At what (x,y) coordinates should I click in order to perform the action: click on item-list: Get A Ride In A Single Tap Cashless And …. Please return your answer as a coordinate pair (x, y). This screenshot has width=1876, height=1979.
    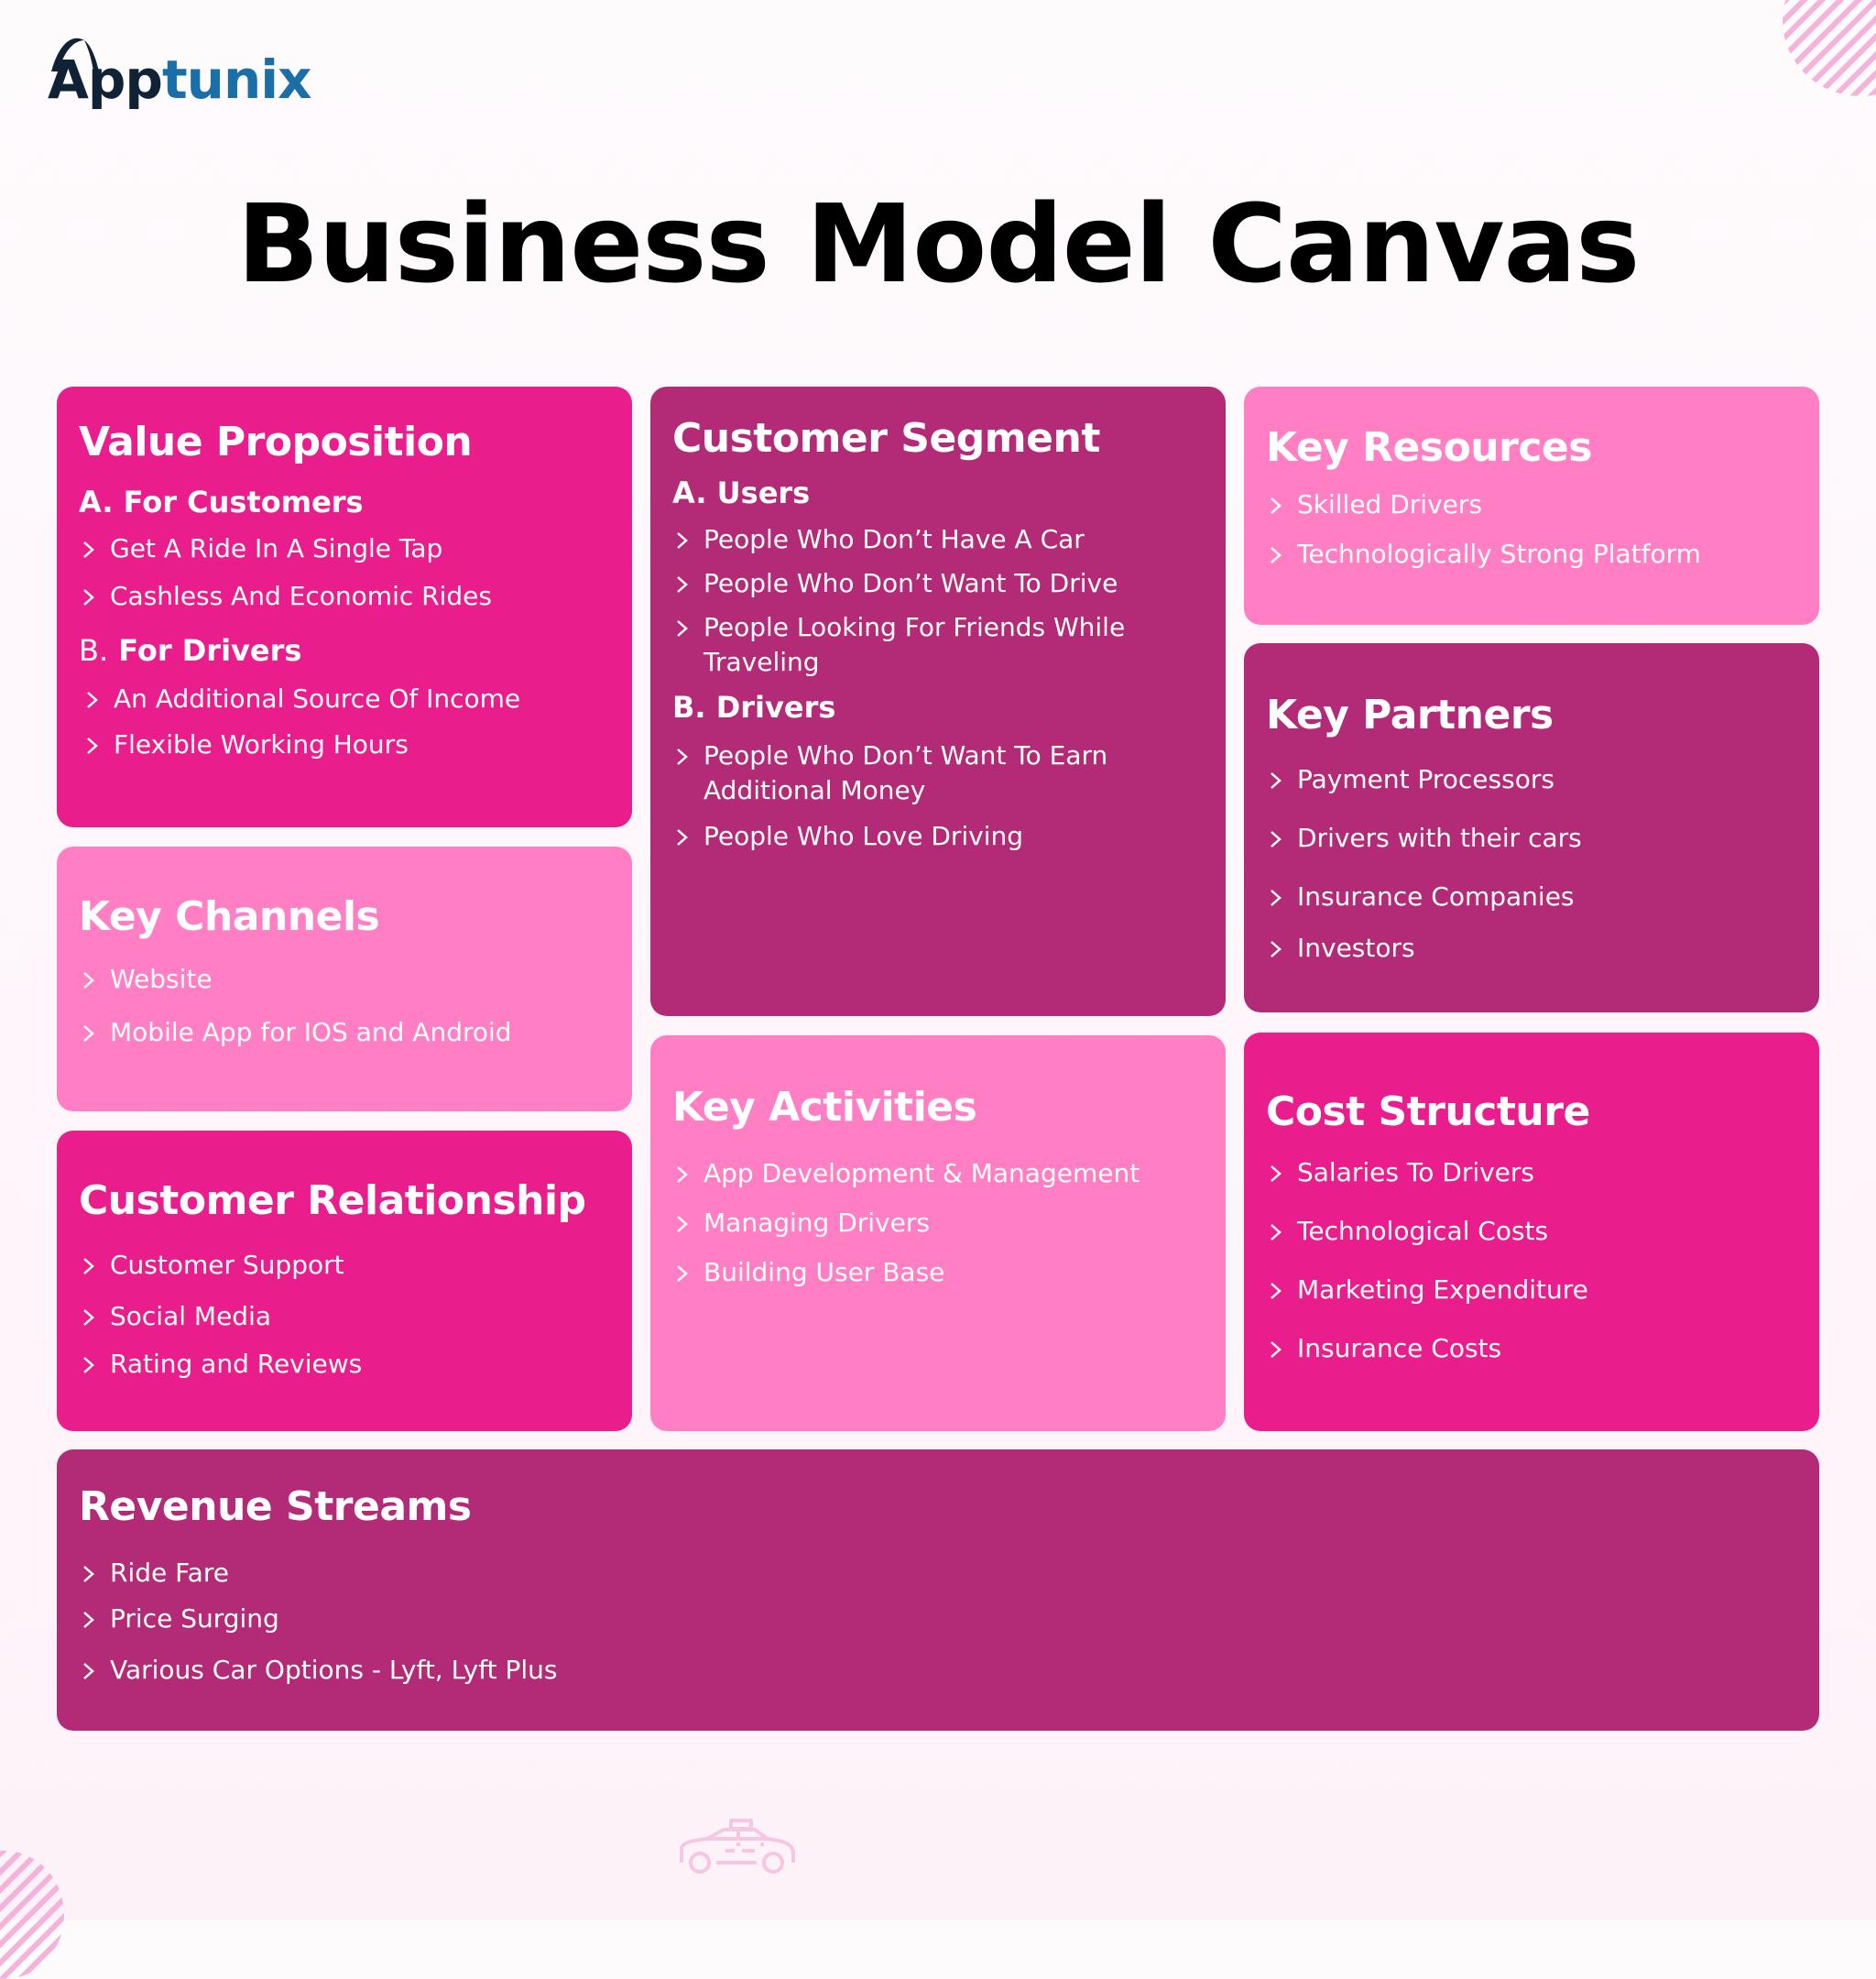
    Looking at the image, I should click on (355, 572).